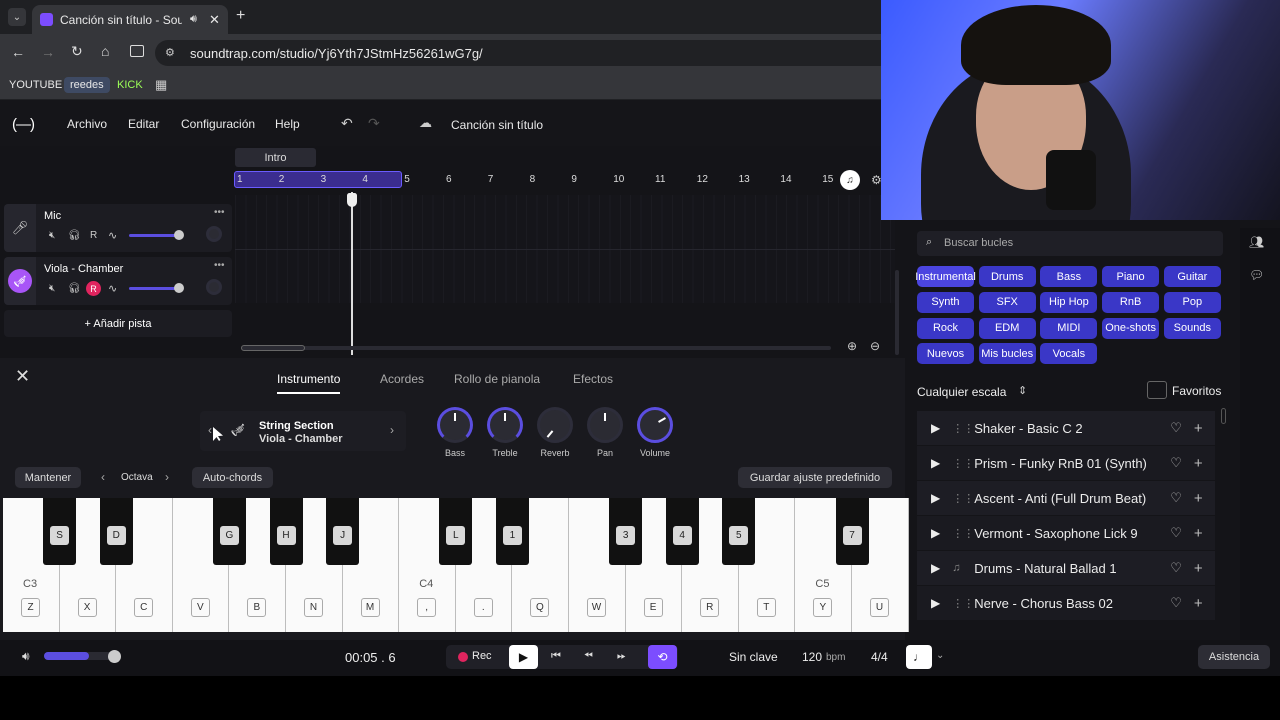  Describe the element at coordinates (1192, 328) in the screenshot. I see `category-sounds: Sounds` at that location.